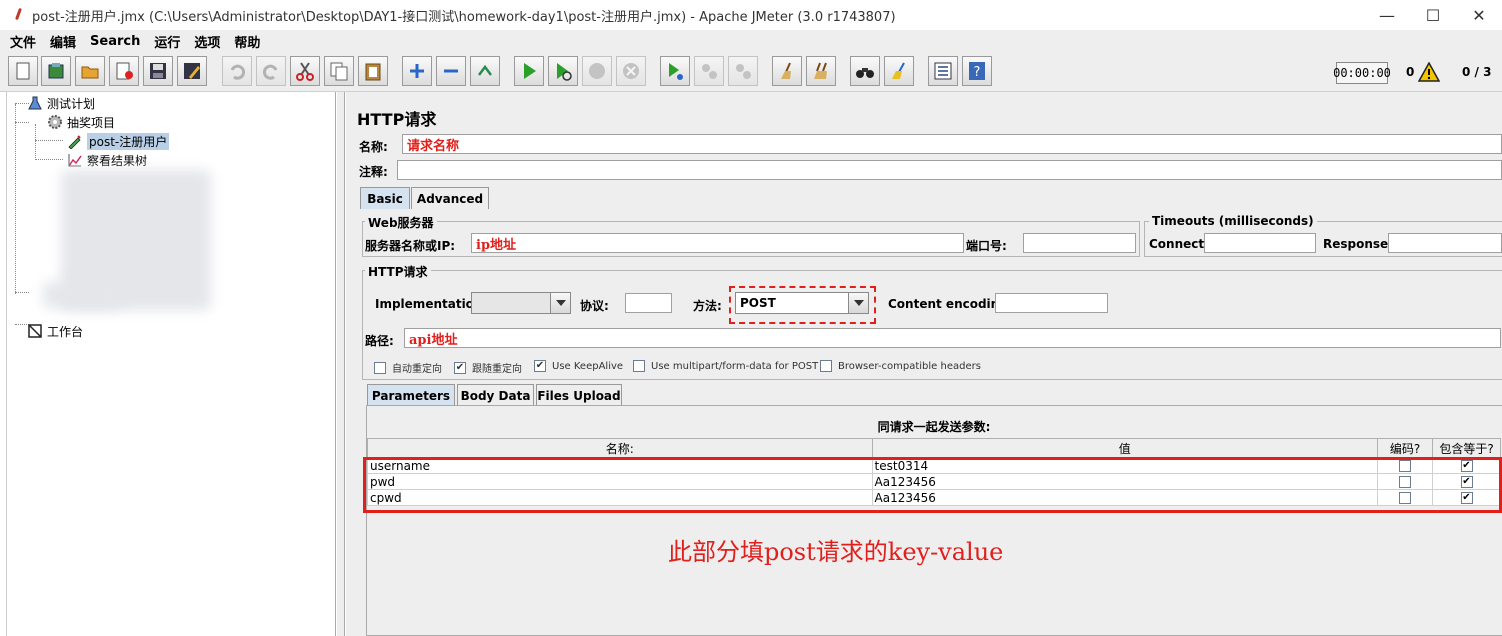  I want to click on method-select: POST, so click(802, 303).